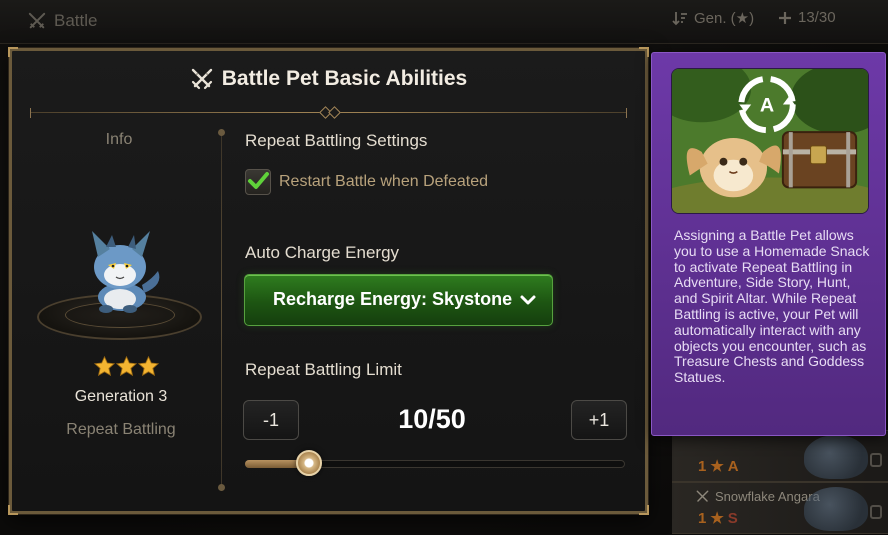 This screenshot has width=888, height=535. I want to click on pet-portrait, so click(126, 272).